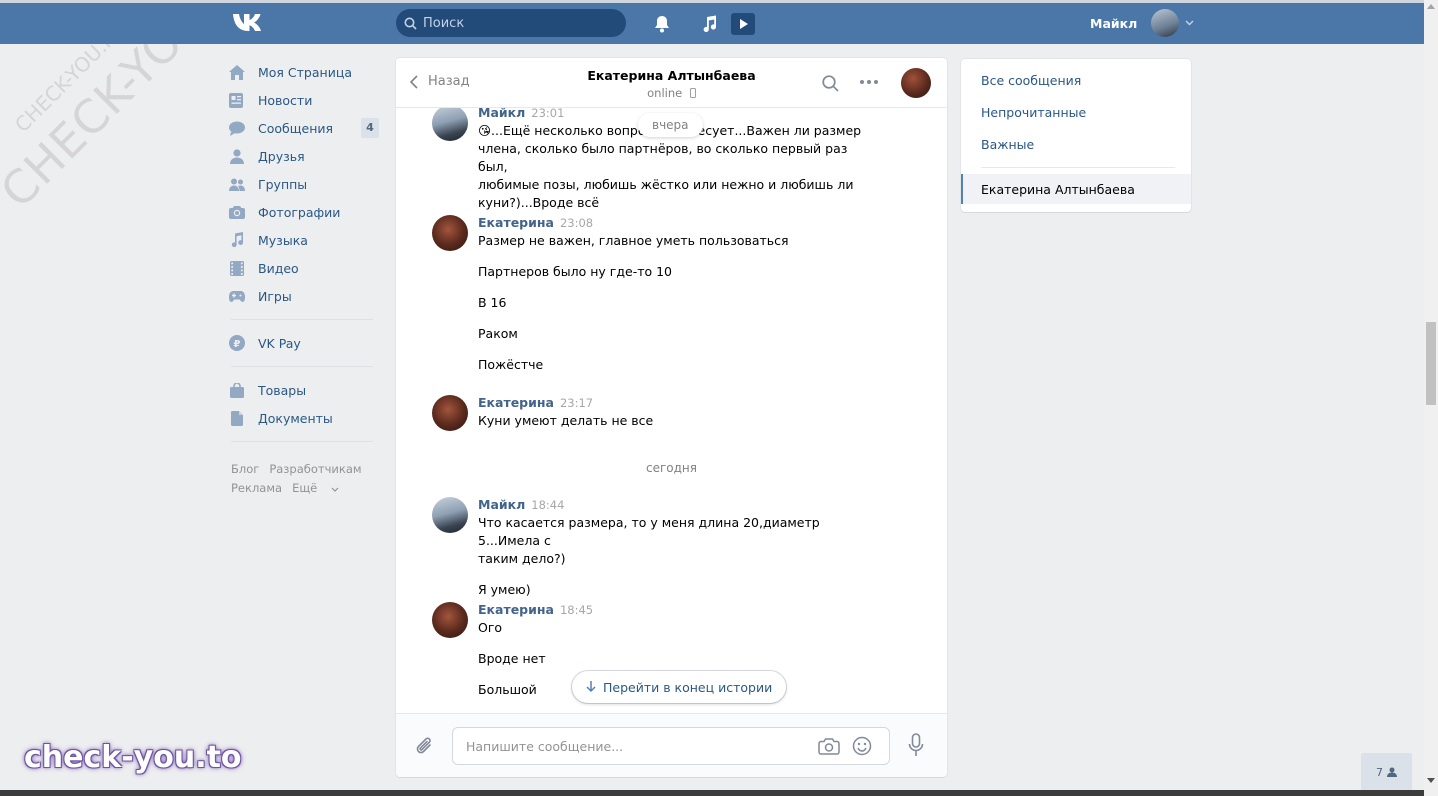 This screenshot has height=796, width=1438. What do you see at coordinates (305, 212) in the screenshot?
I see `nav-item-photos: Фотографии` at bounding box center [305, 212].